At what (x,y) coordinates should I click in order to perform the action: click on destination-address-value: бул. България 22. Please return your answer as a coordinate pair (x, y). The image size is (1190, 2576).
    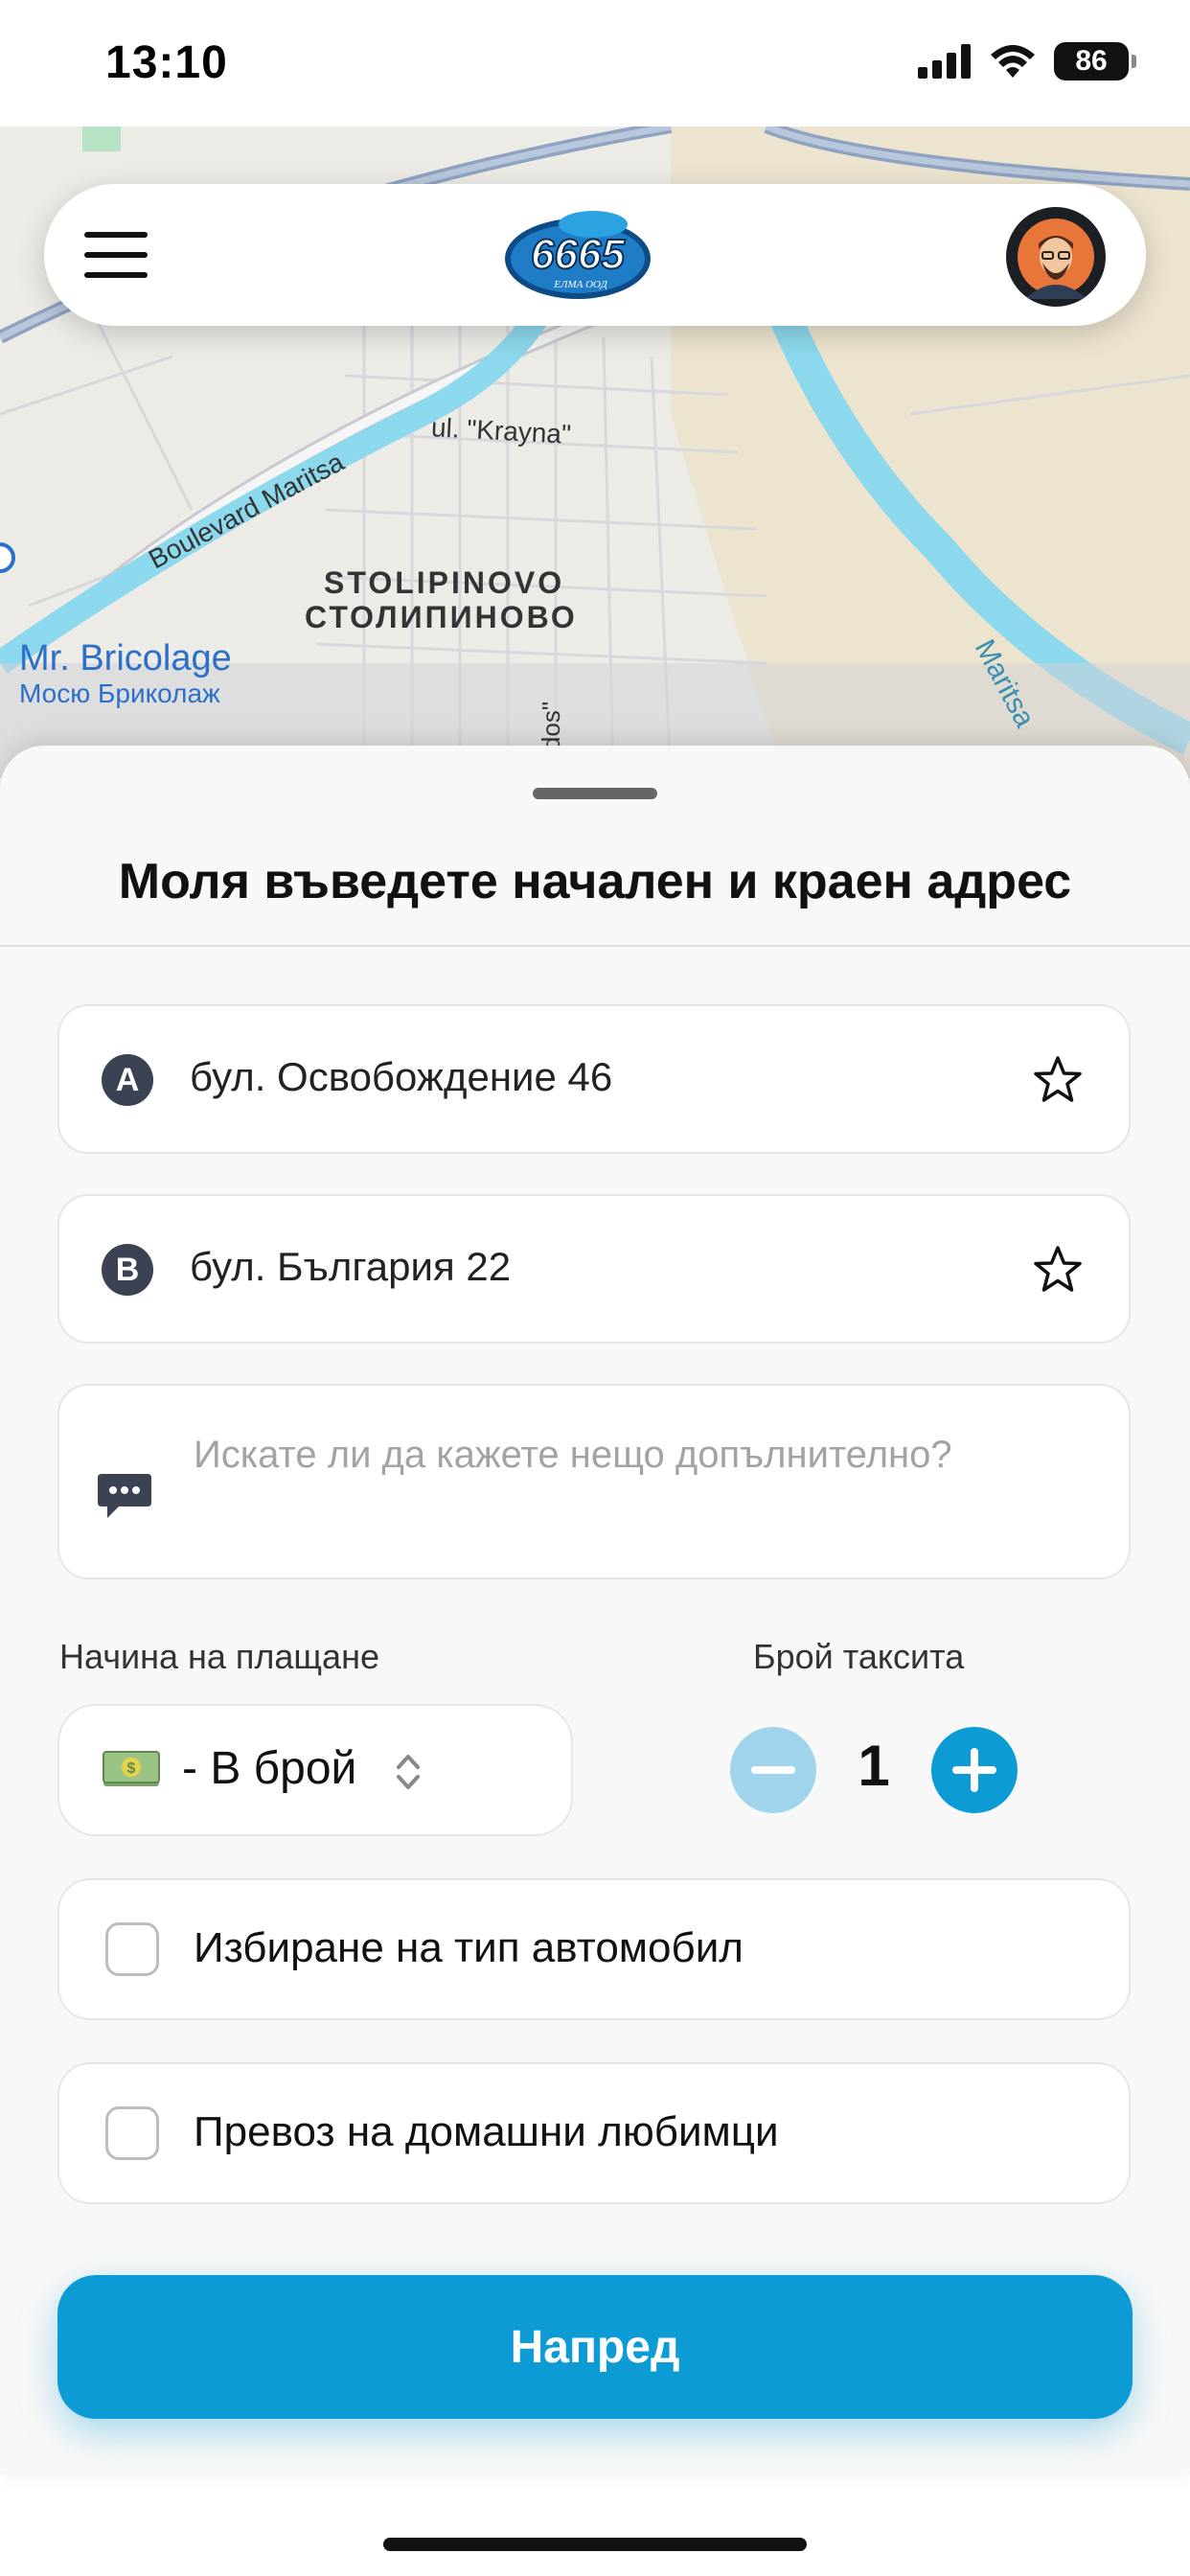
    Looking at the image, I should click on (350, 1267).